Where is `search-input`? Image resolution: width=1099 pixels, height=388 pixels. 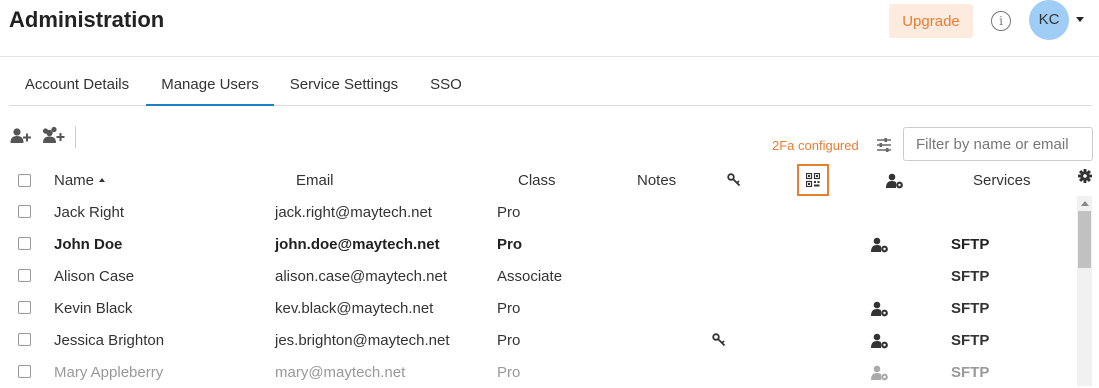
search-input is located at coordinates (998, 144).